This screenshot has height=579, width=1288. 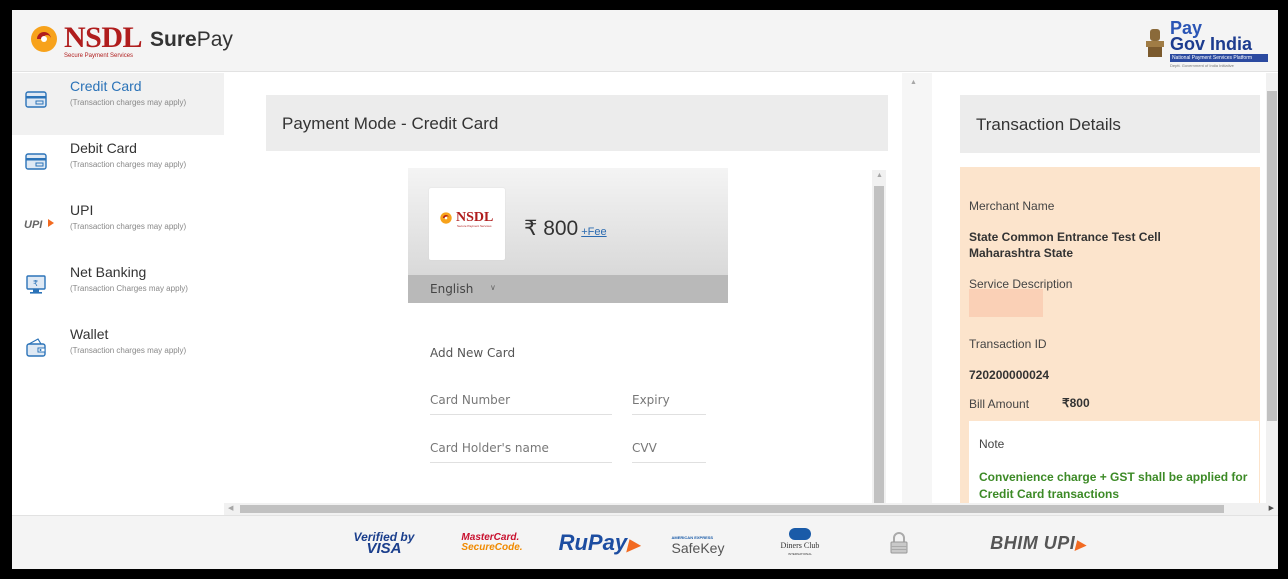 I want to click on checkout-scrollbar: ▲, so click(x=879, y=341).